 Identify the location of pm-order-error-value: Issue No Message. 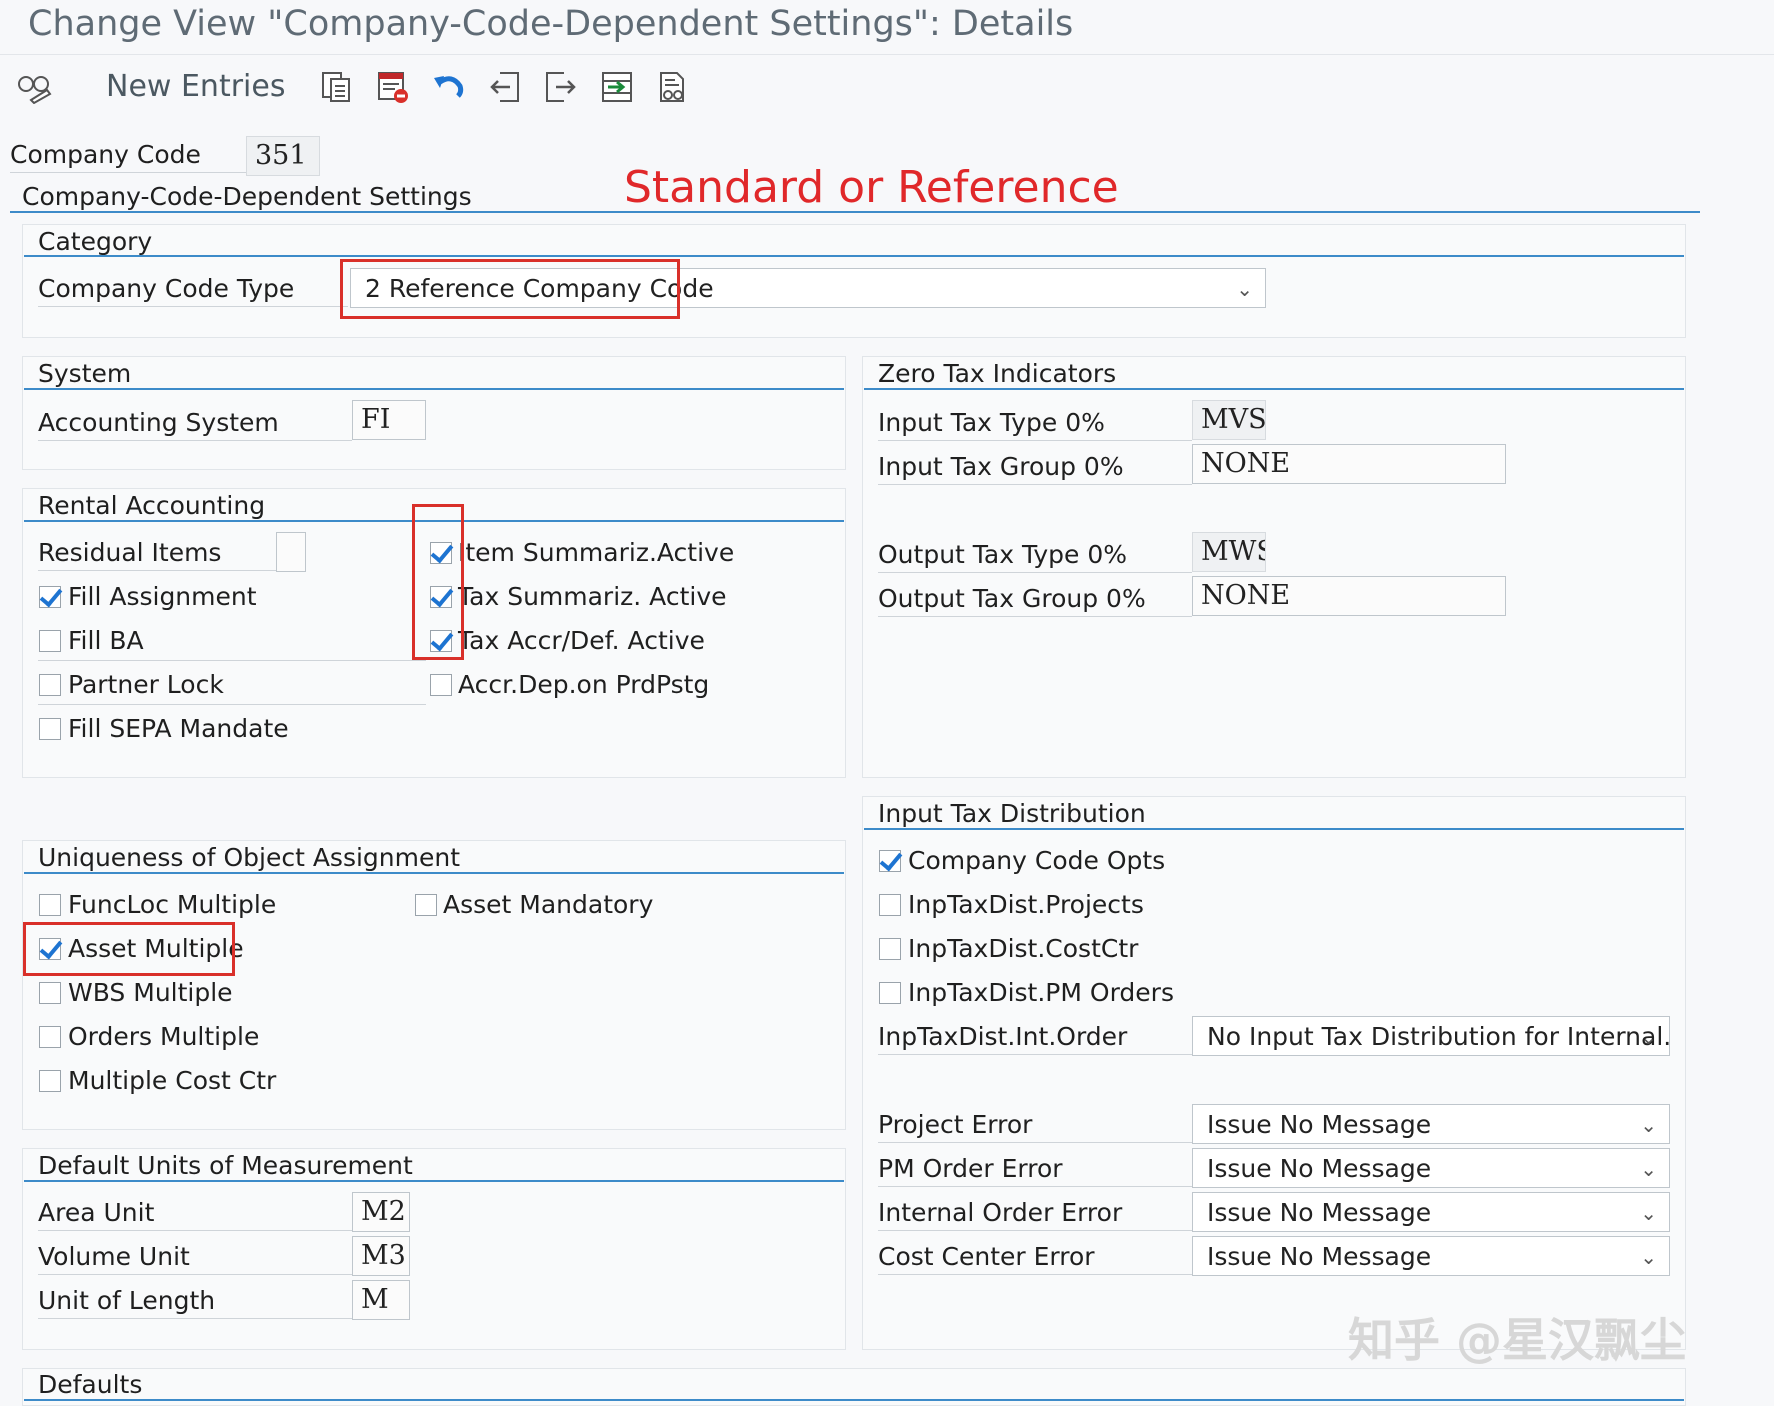
(1319, 1168).